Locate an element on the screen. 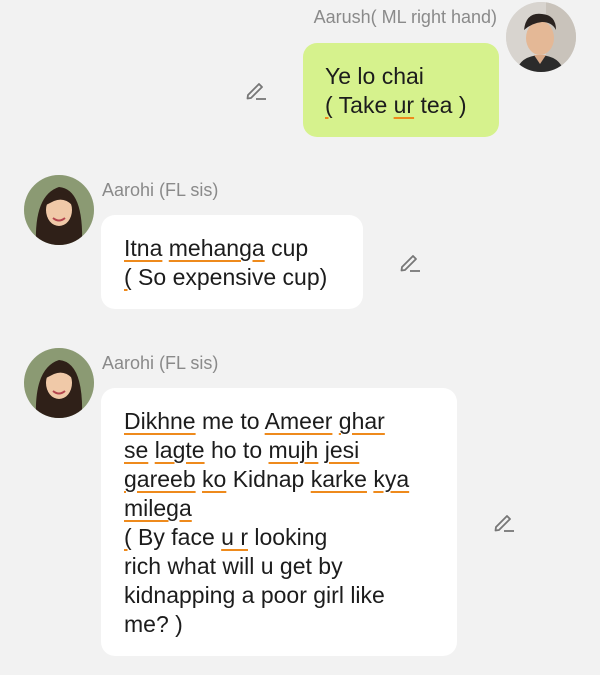 The image size is (600, 675). spellcheck-word: mujh is located at coordinates (293, 450).